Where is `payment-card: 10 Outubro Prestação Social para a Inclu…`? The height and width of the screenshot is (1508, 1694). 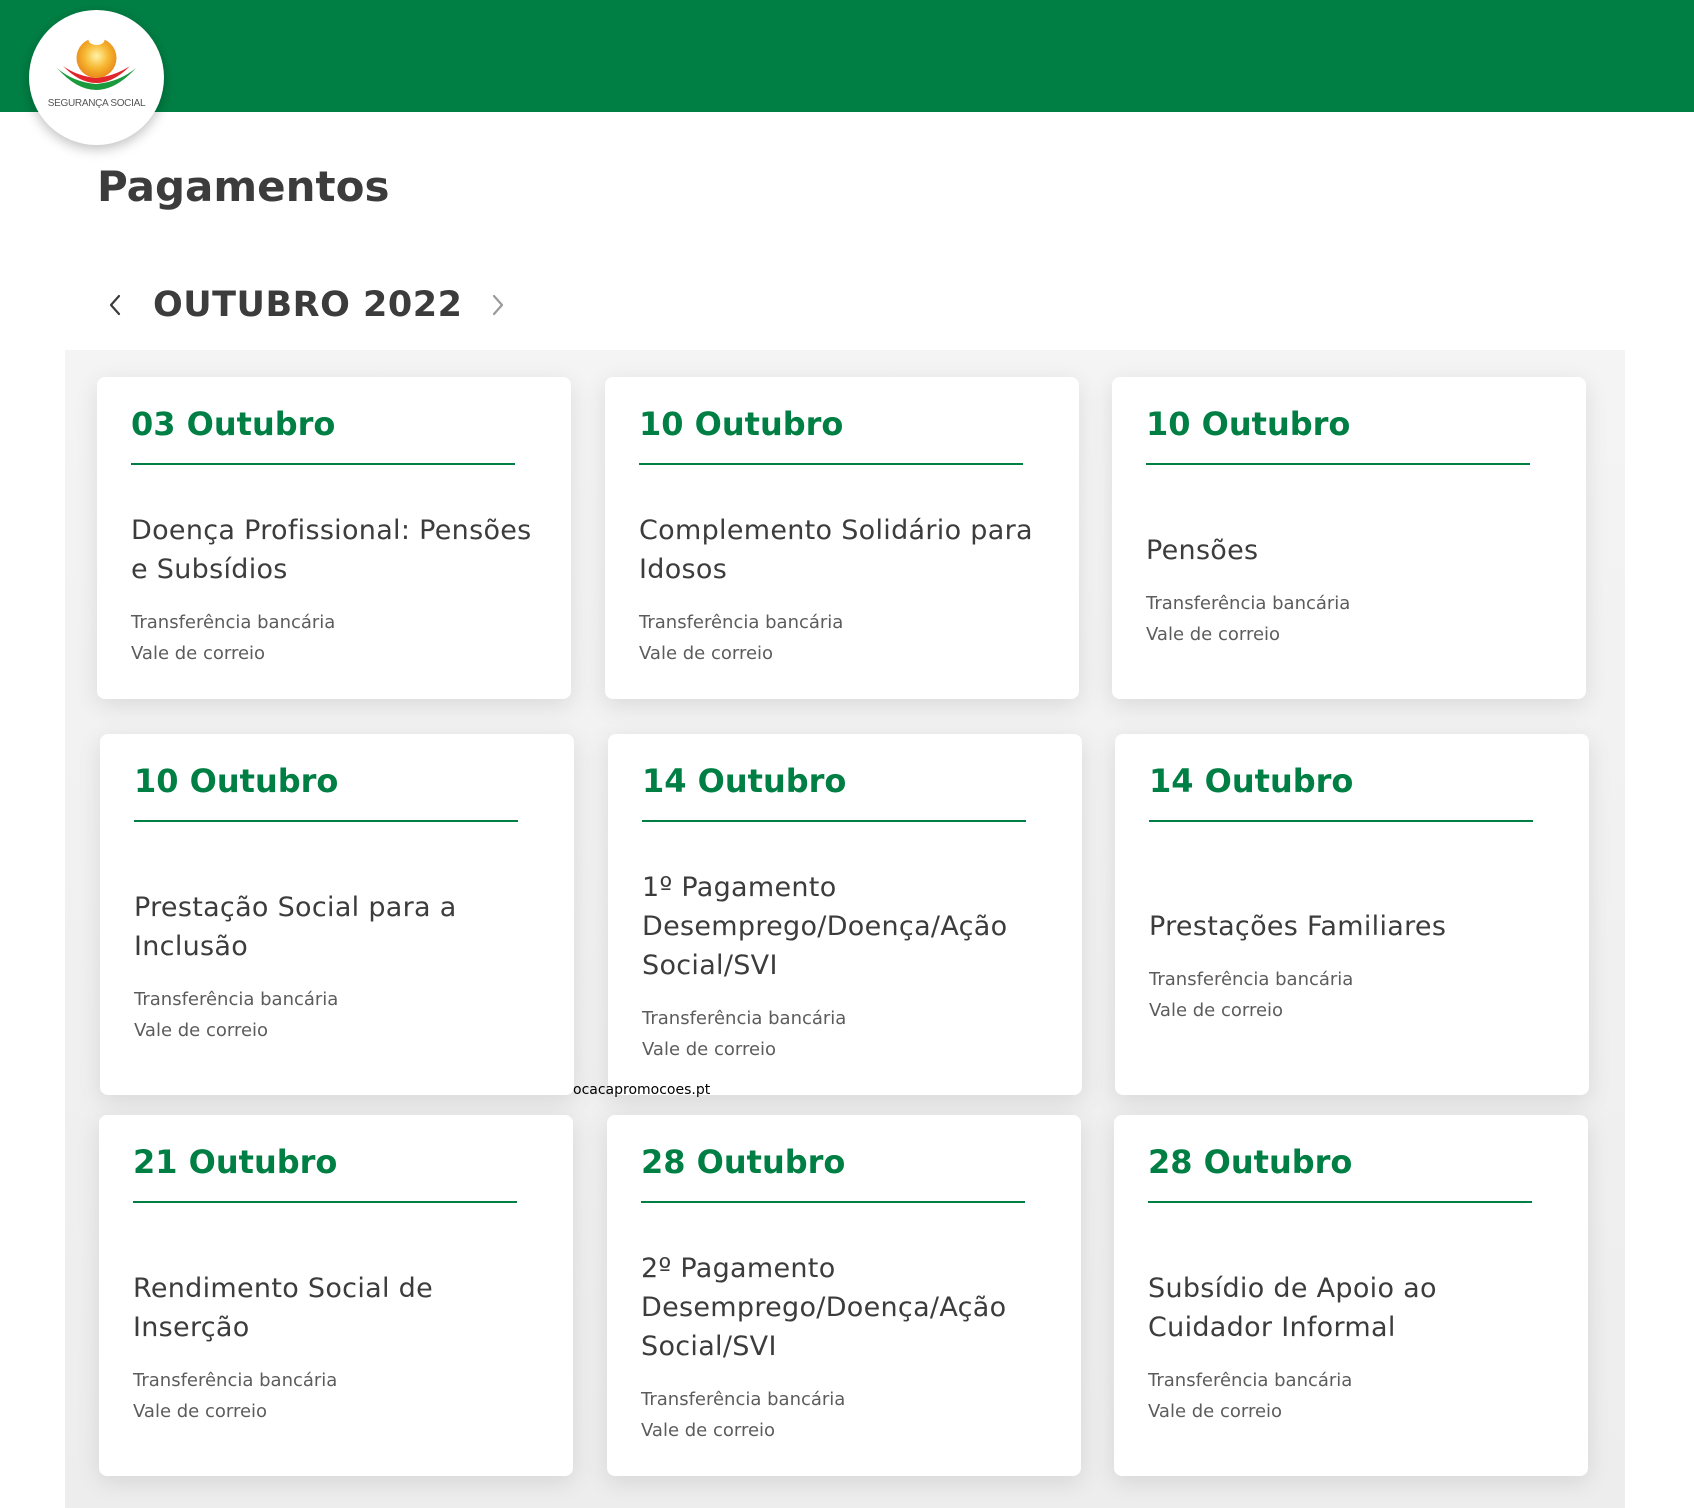 payment-card: 10 Outubro Prestação Social para a Inclu… is located at coordinates (337, 914).